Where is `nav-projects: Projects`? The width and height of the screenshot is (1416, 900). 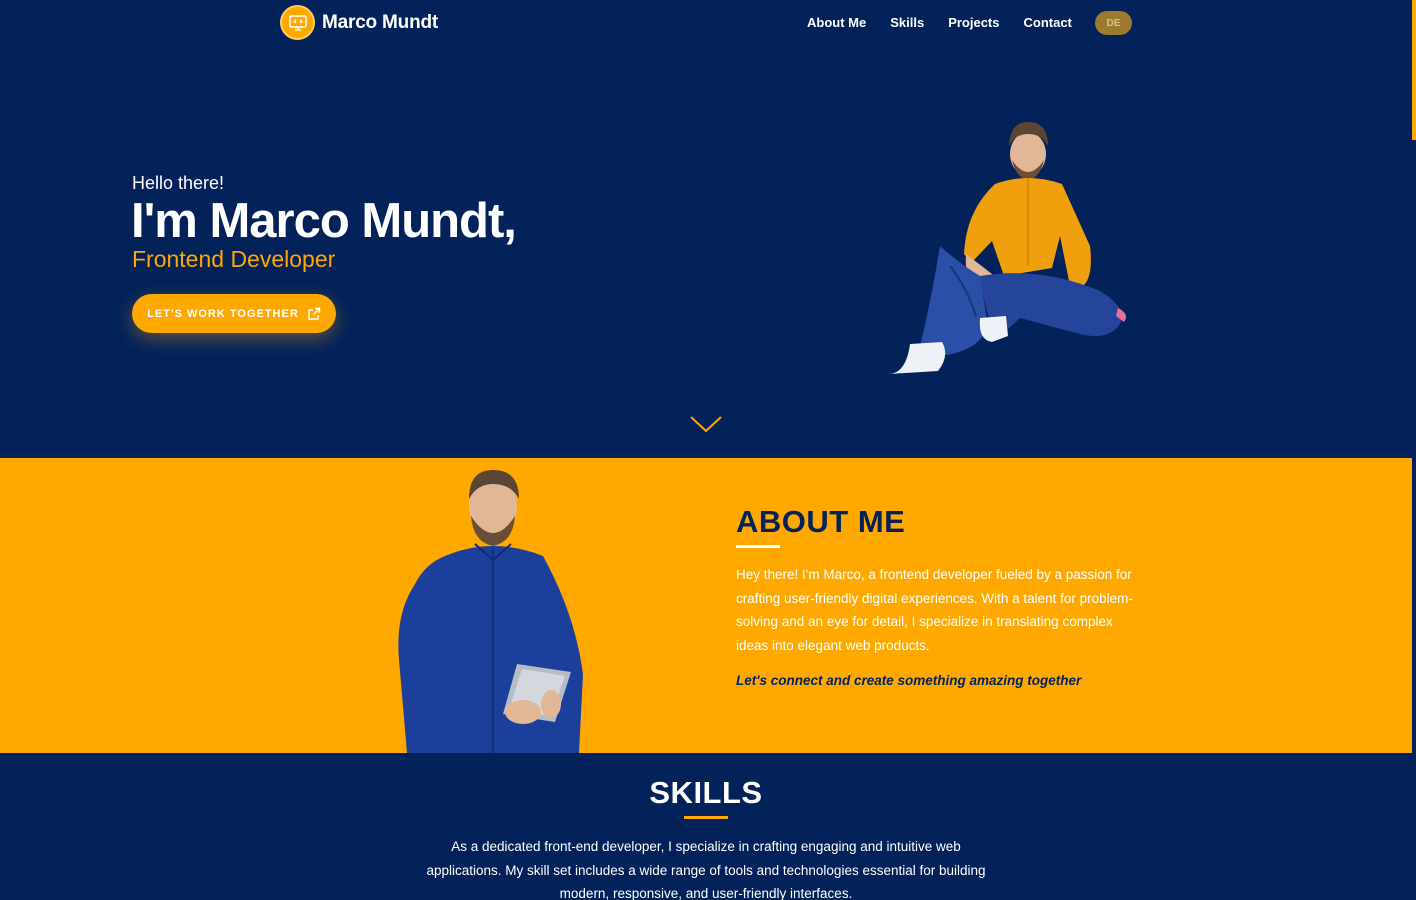 nav-projects: Projects is located at coordinates (973, 23).